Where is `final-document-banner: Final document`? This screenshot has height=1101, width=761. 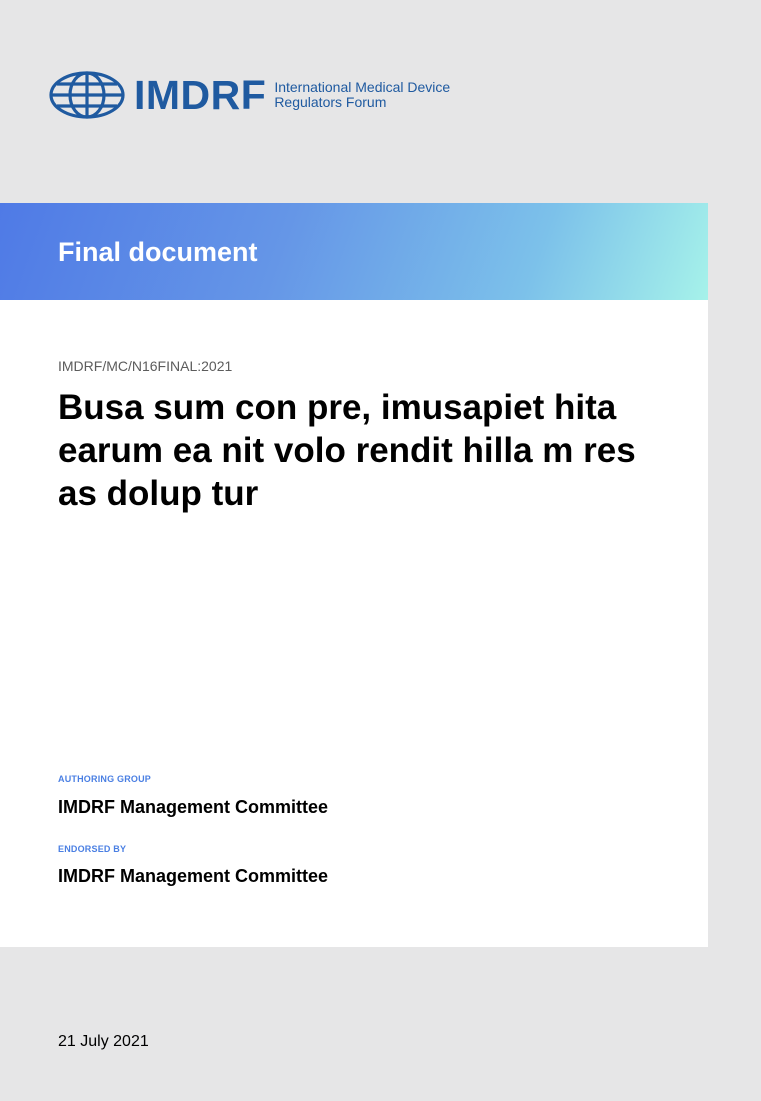
final-document-banner: Final document is located at coordinates (354, 251).